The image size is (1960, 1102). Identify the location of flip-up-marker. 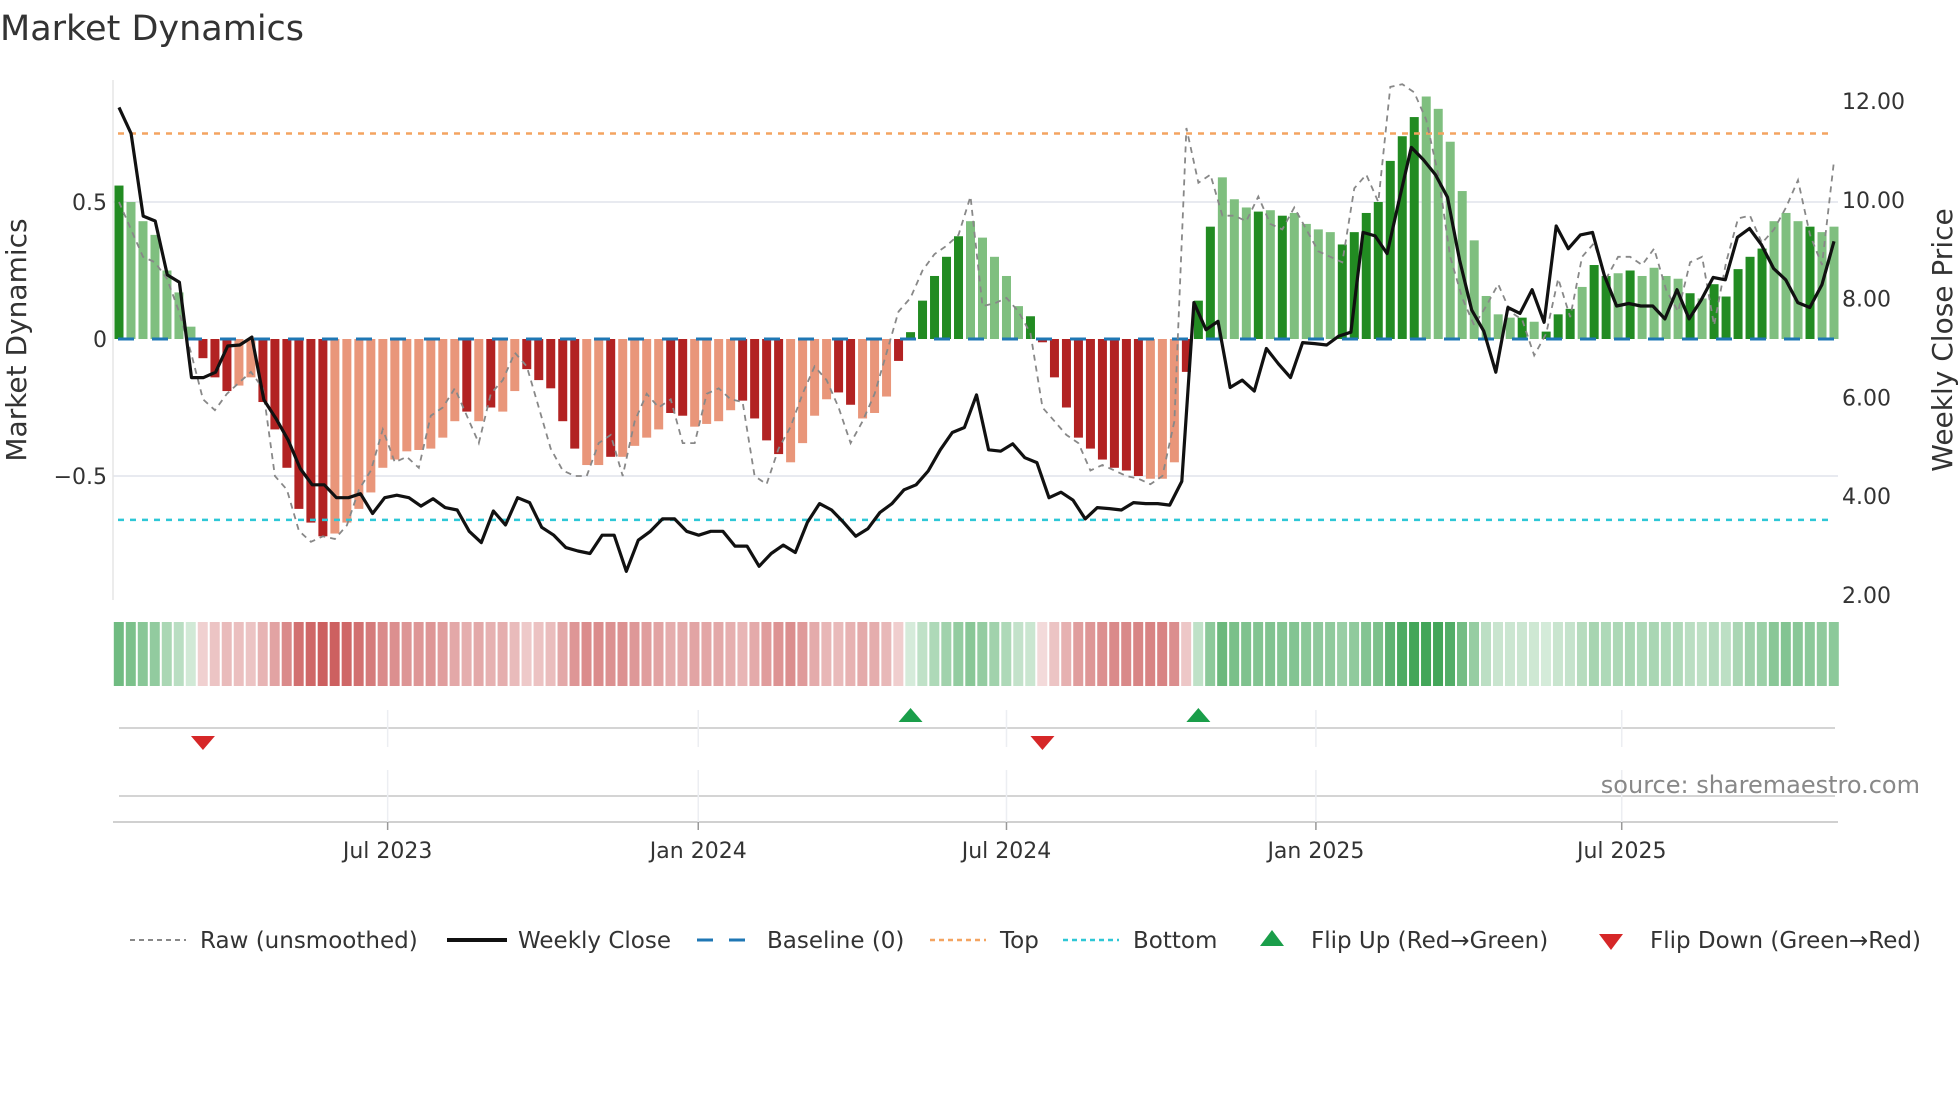
(1198, 715).